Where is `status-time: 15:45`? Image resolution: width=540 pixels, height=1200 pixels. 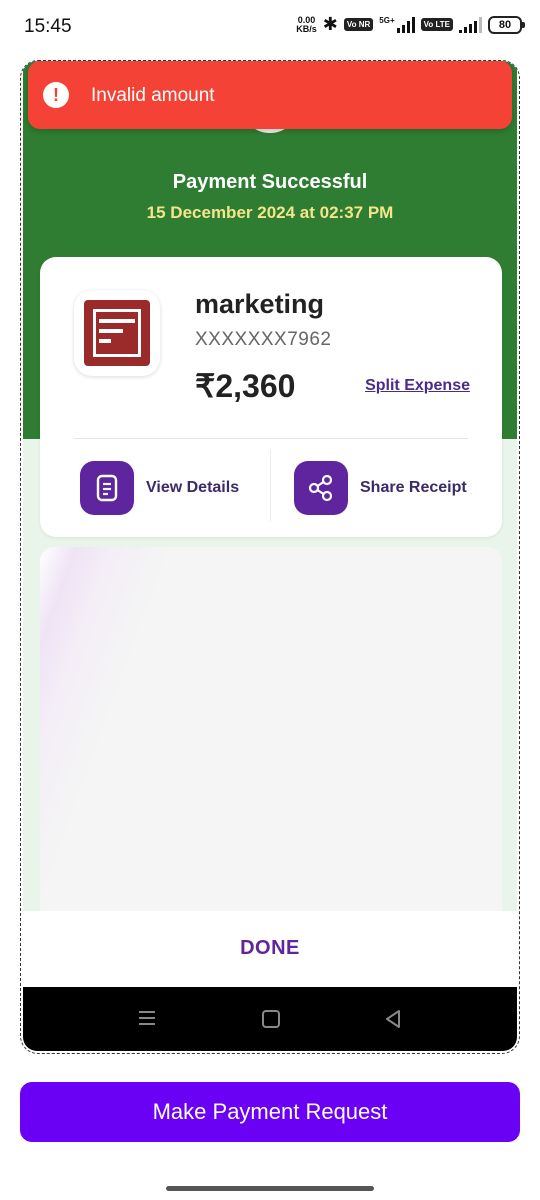
status-time: 15:45 is located at coordinates (48, 26).